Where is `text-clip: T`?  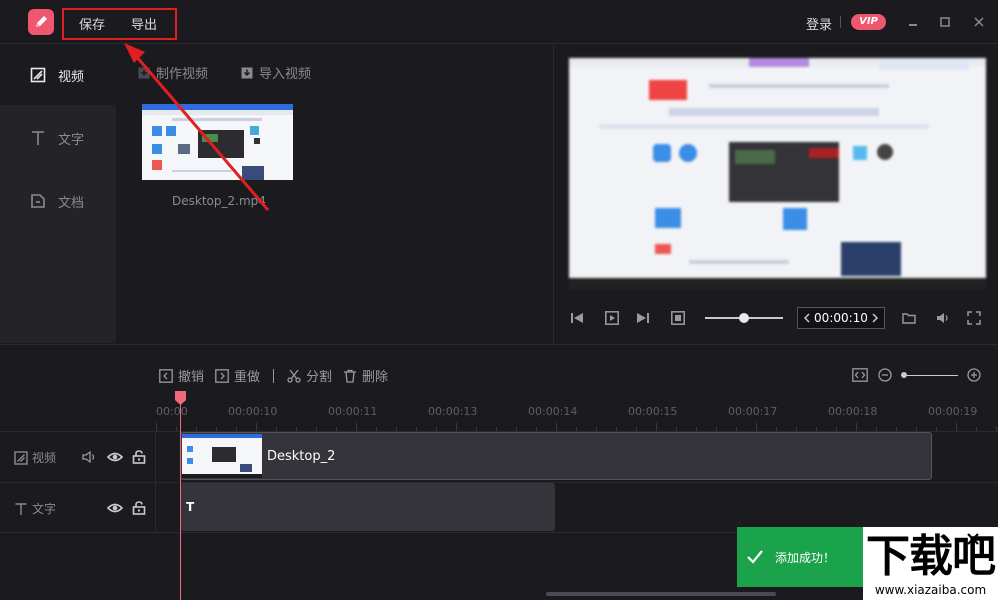 text-clip: T is located at coordinates (367, 507).